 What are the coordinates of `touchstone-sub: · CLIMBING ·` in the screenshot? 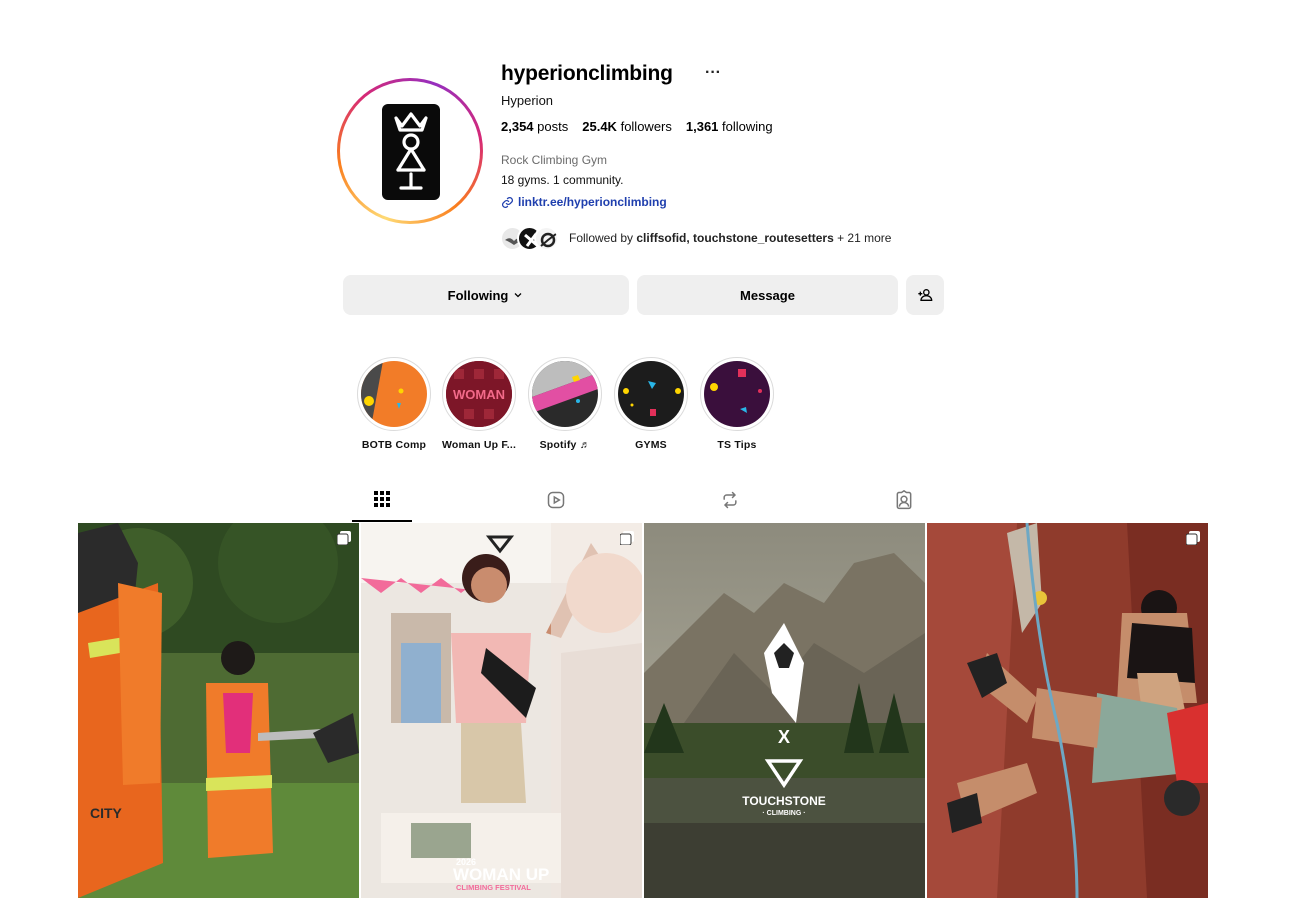 It's located at (783, 813).